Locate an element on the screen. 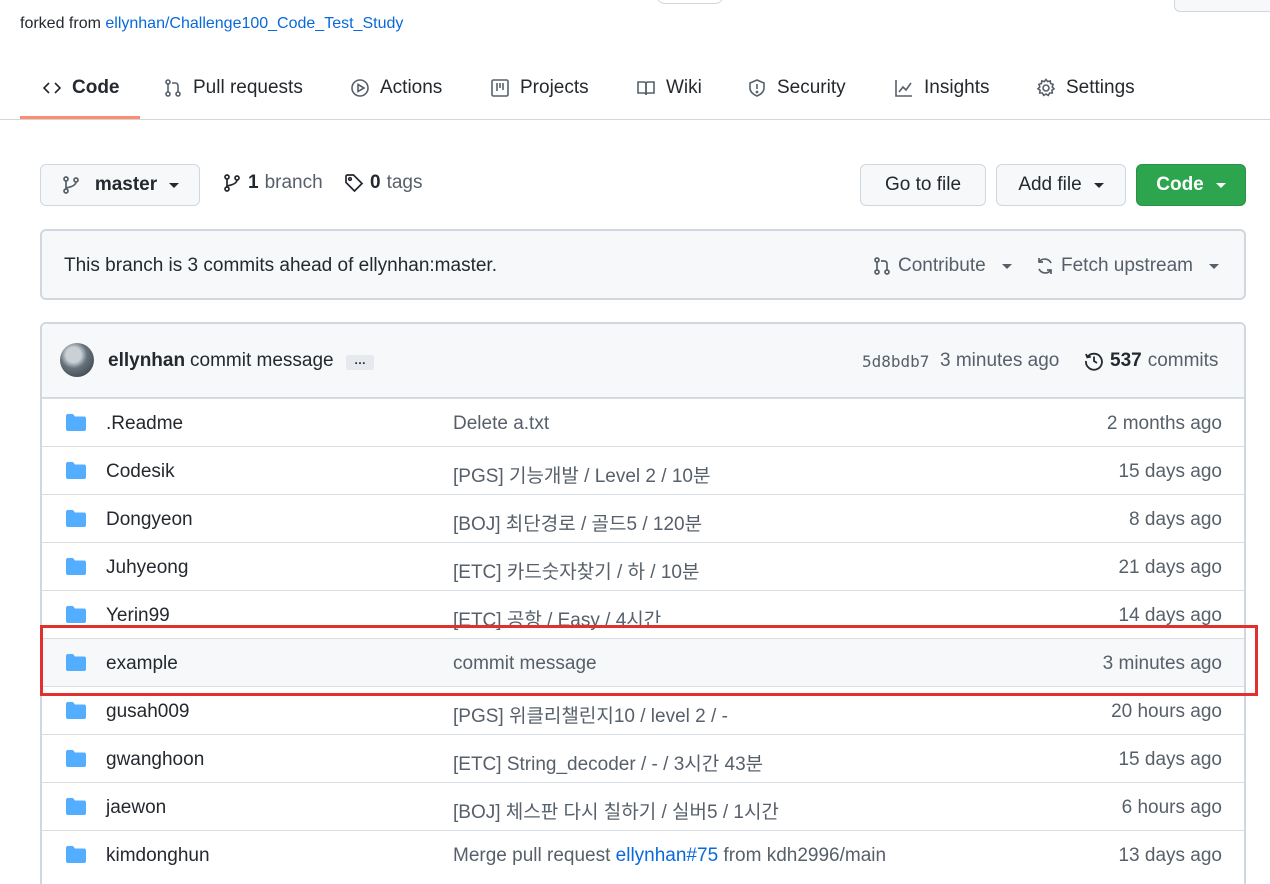  file-commit-message: [BOJ] 최단경로 / 골드5 / 120분 is located at coordinates (577, 522).